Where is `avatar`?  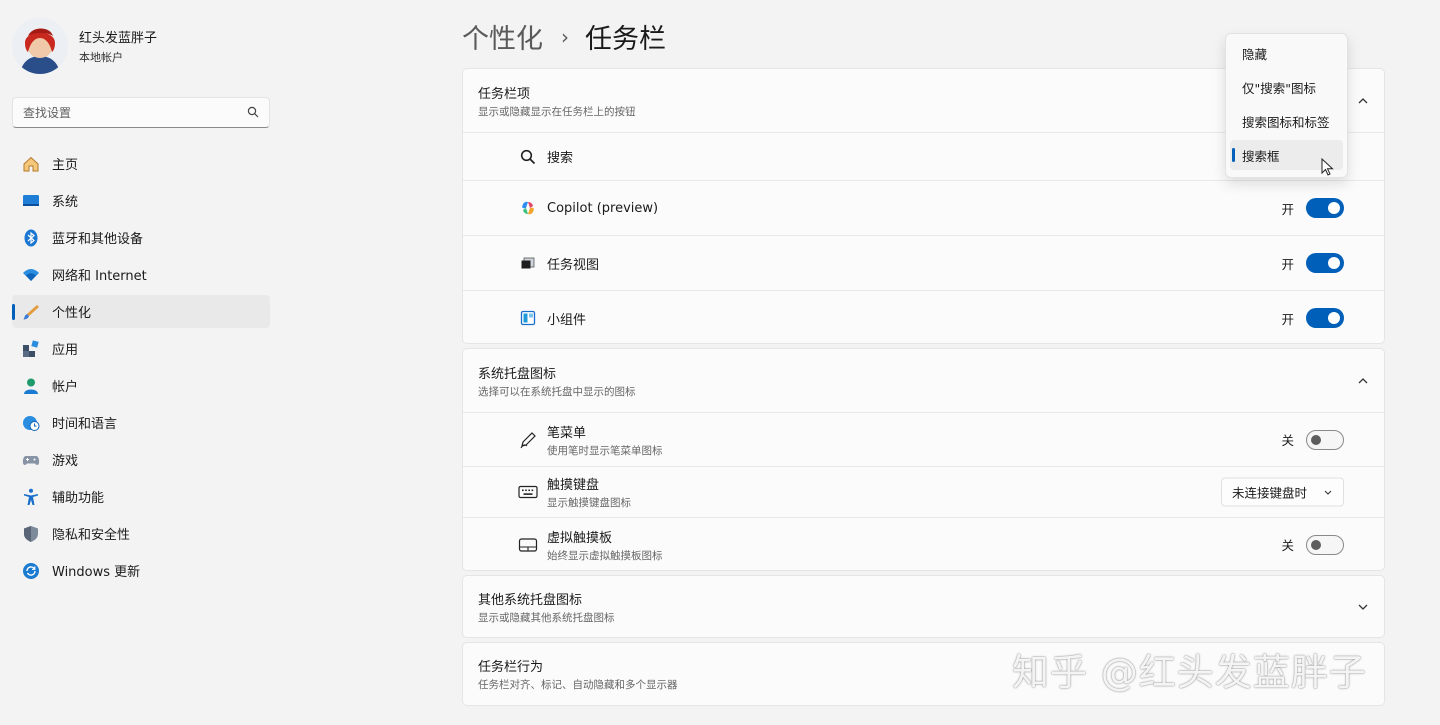
avatar is located at coordinates (40, 46).